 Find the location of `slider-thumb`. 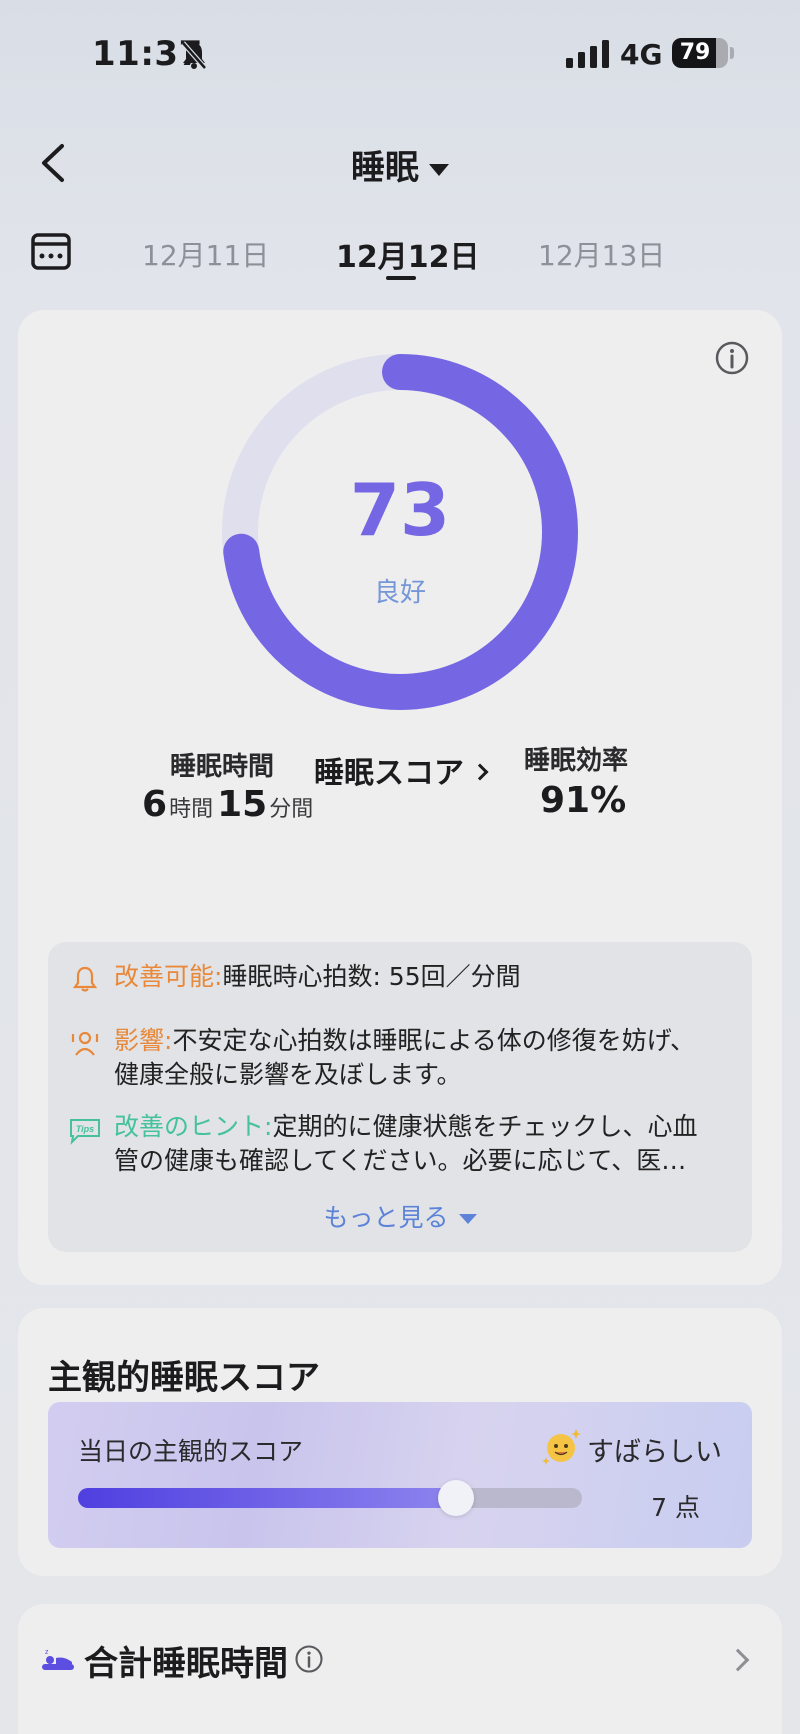

slider-thumb is located at coordinates (456, 1498).